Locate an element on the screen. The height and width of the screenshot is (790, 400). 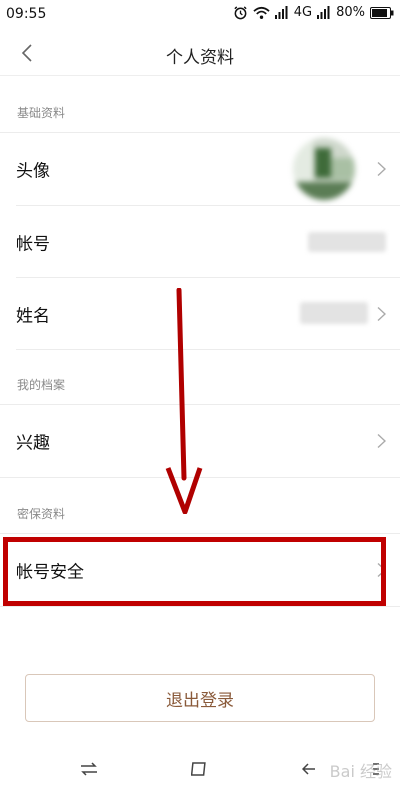
name-value-blurred is located at coordinates (334, 313).